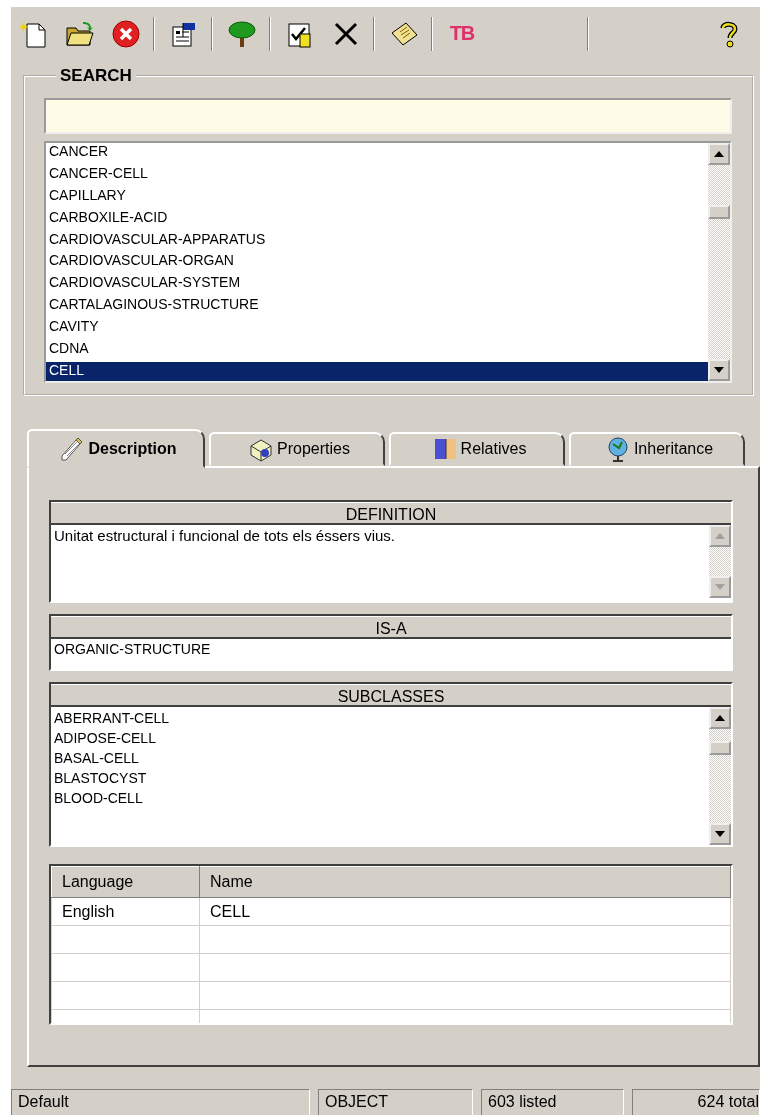  I want to click on list-item: CAPILLARY, so click(377, 197).